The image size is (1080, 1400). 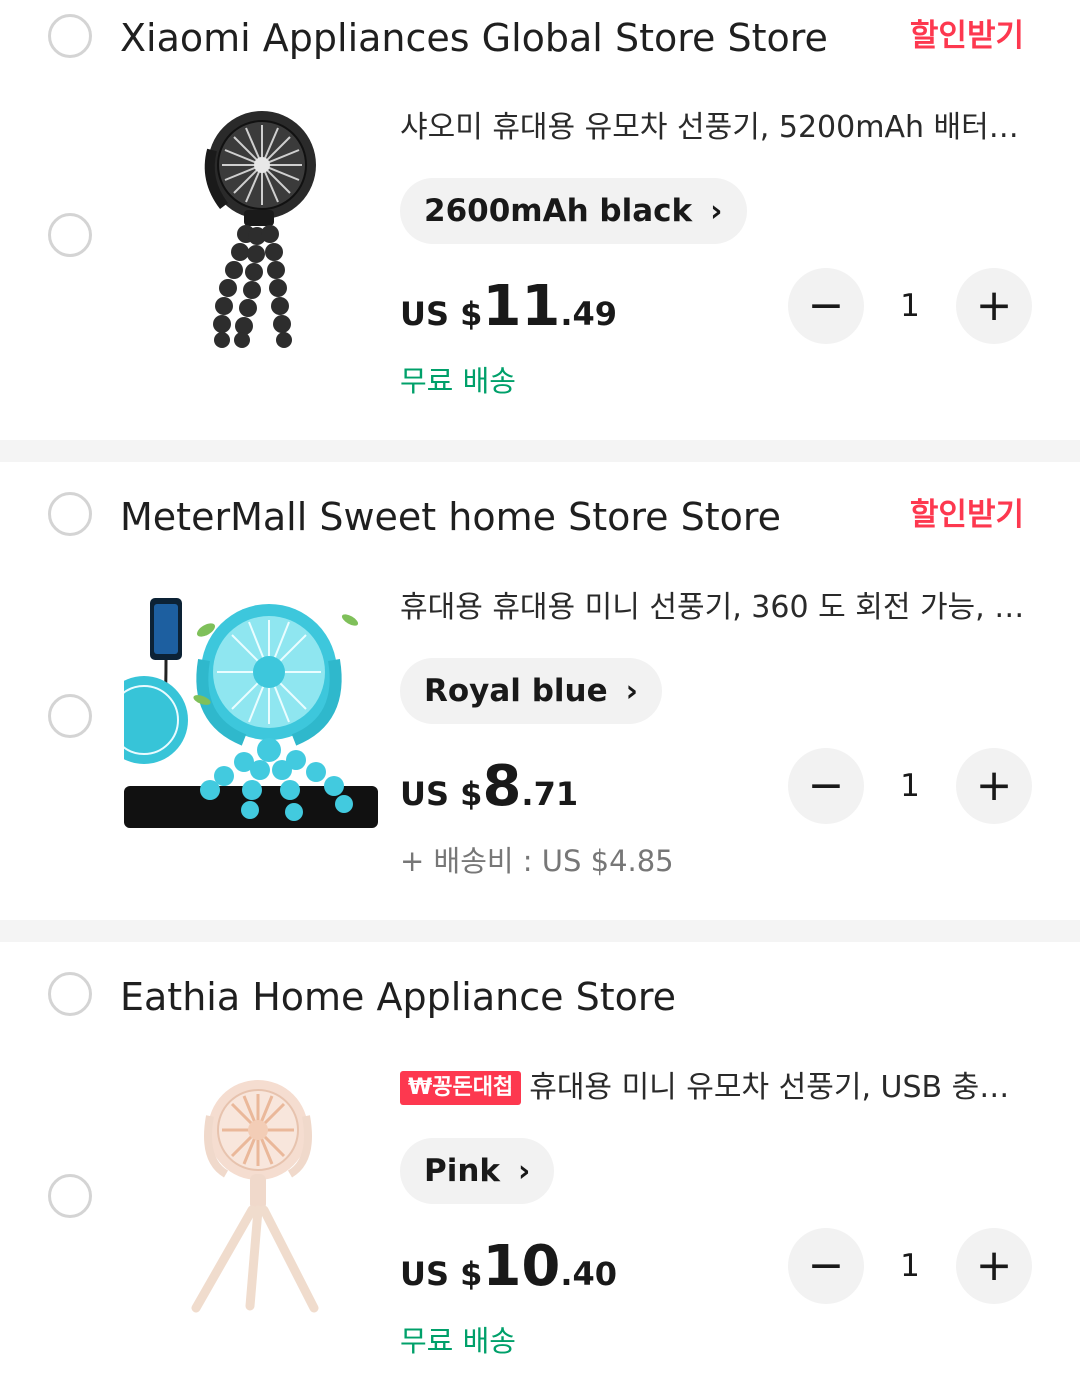 I want to click on black-tripod-fan-icon, so click(x=260, y=229).